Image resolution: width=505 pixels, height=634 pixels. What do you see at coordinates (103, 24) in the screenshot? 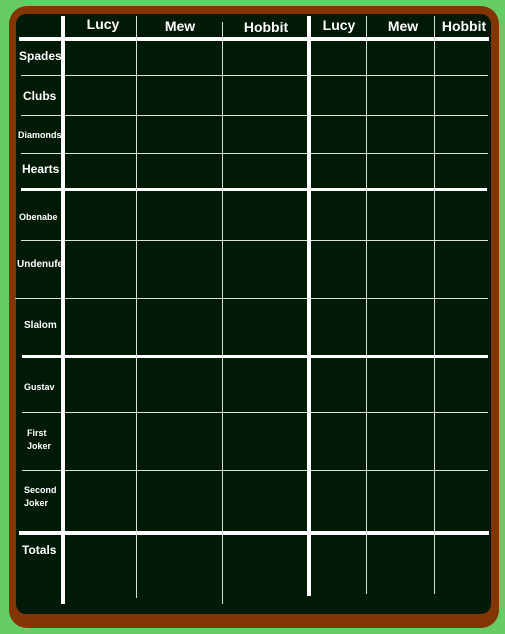
I see `column-header-lucy-1: Lucy` at bounding box center [103, 24].